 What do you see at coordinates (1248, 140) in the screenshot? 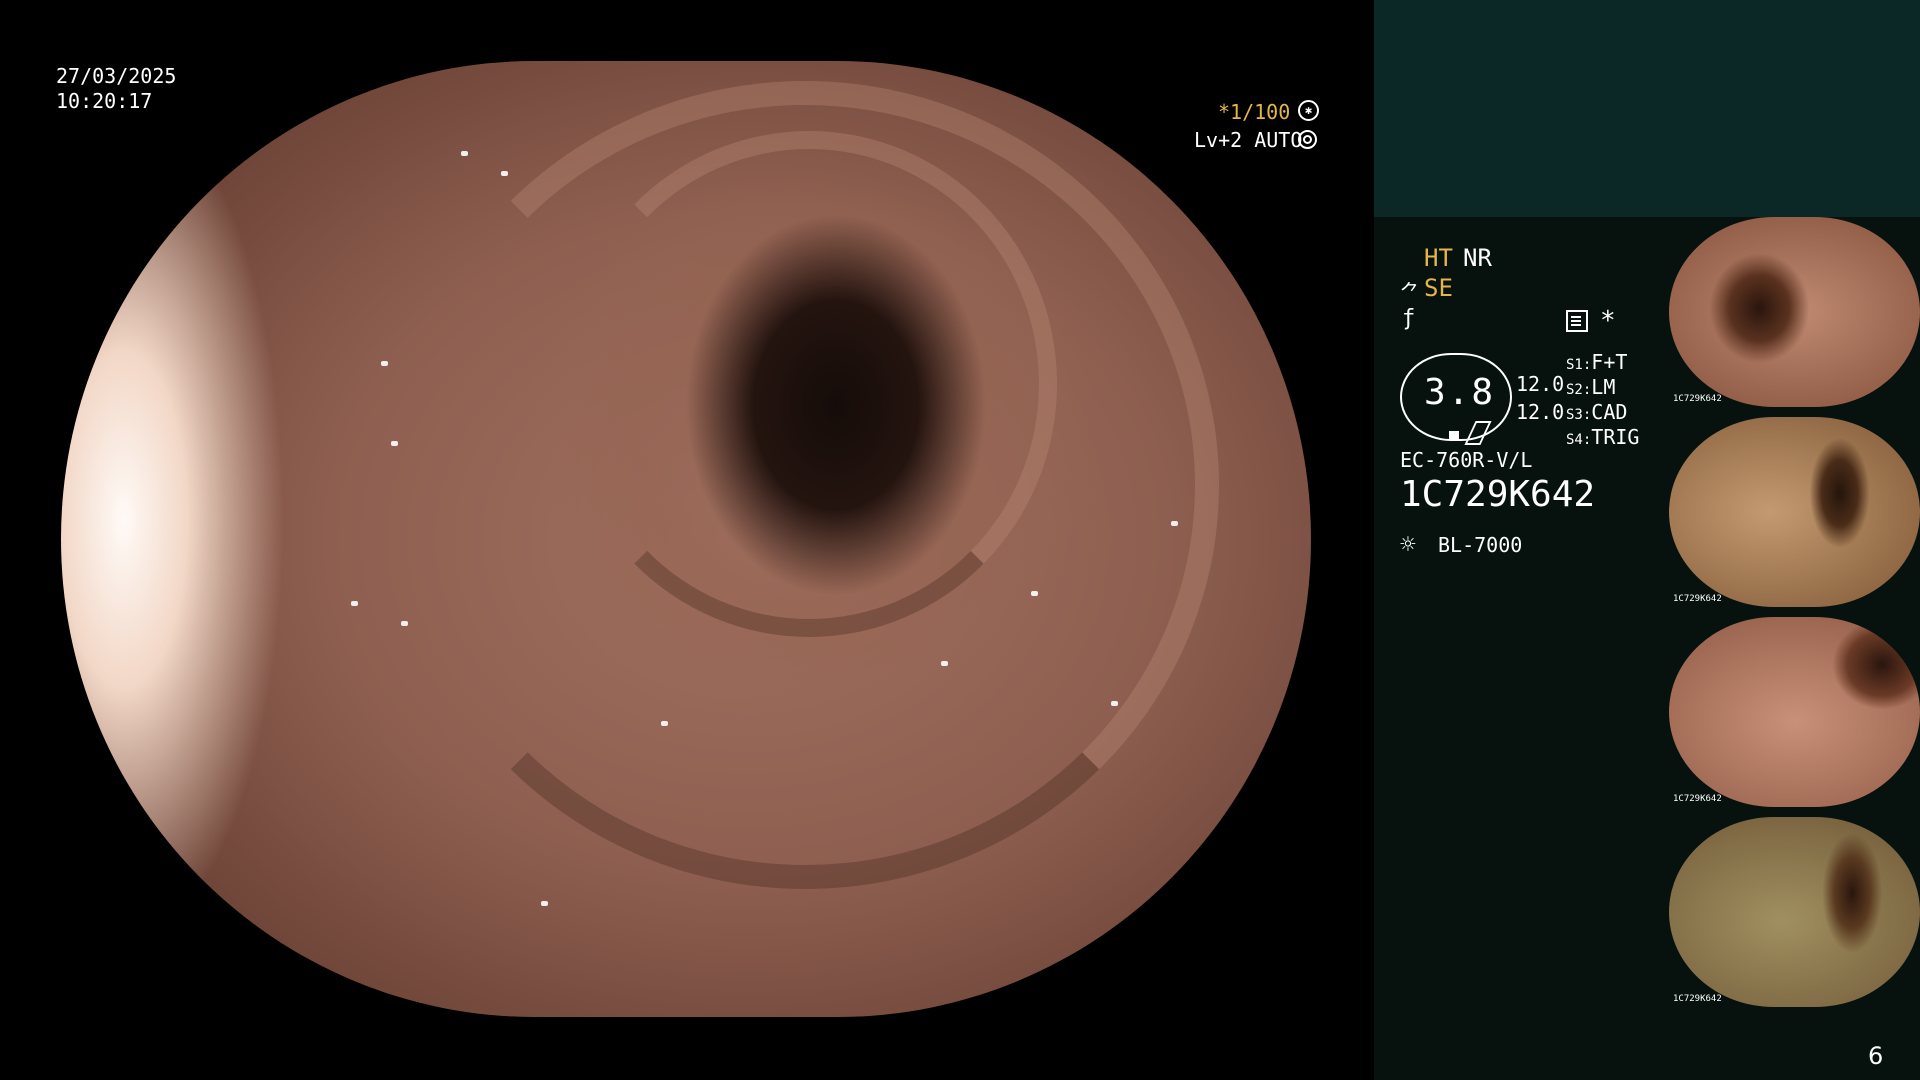
I see `brightness-level-label: Lv+2 AUTO` at bounding box center [1248, 140].